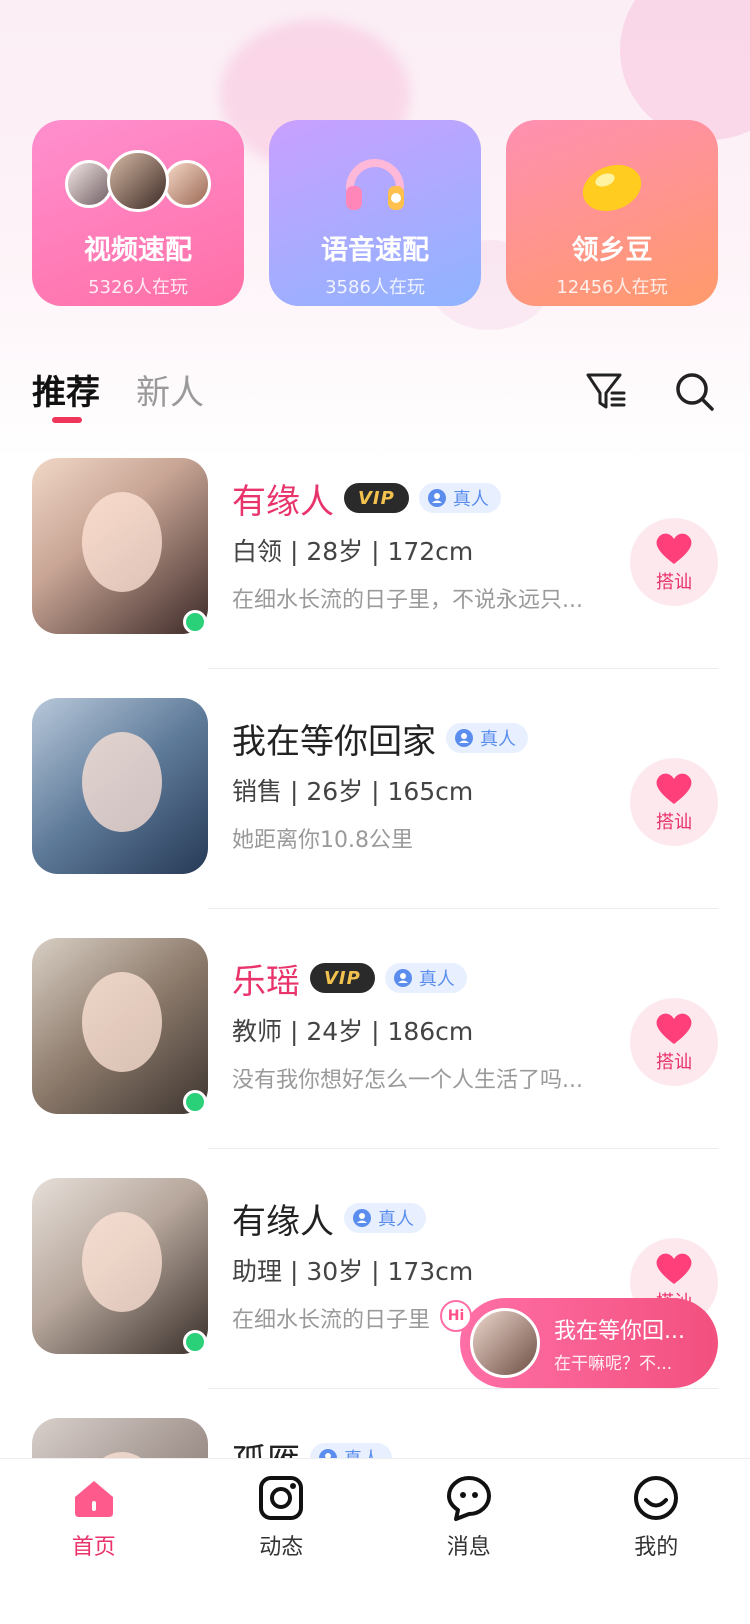  Describe the element at coordinates (353, 791) in the screenshot. I see `user-meta: 销售 | 26岁 | 165cm` at that location.